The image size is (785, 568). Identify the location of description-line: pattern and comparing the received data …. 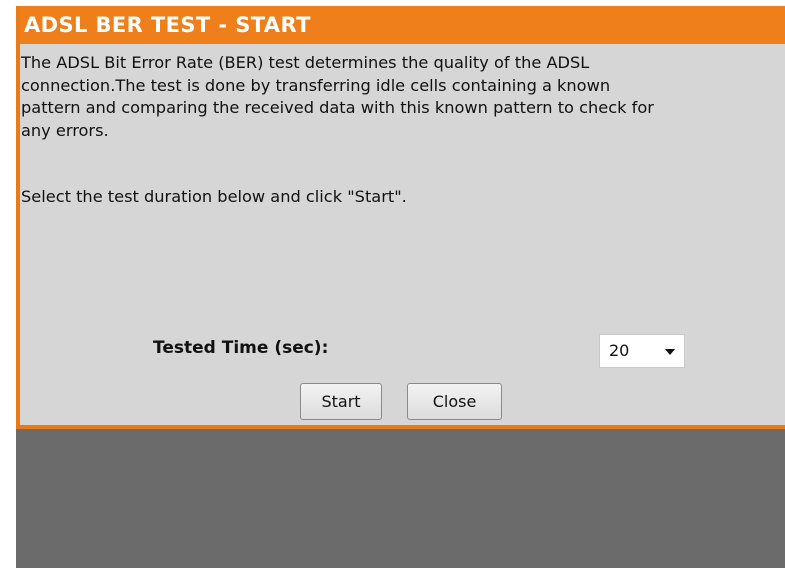
(337, 107).